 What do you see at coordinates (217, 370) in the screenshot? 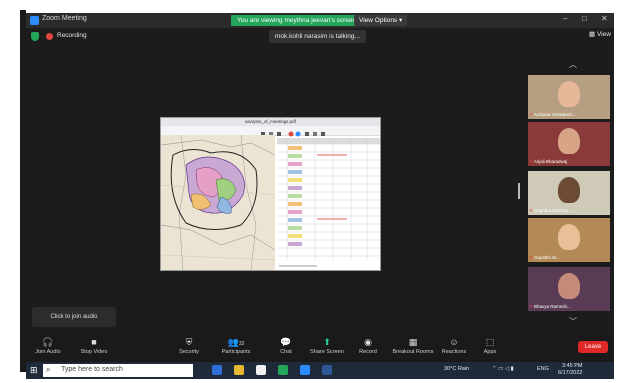
I see `edge-icon` at bounding box center [217, 370].